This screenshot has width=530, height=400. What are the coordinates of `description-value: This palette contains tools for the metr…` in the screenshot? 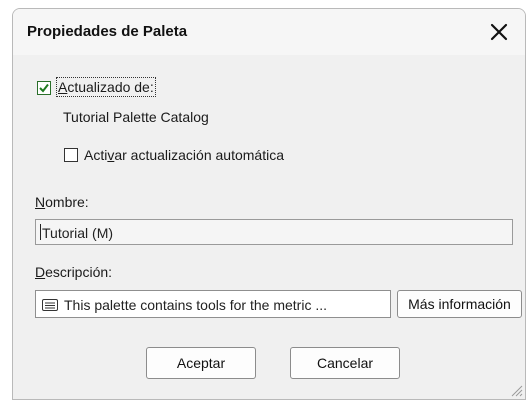 It's located at (196, 305).